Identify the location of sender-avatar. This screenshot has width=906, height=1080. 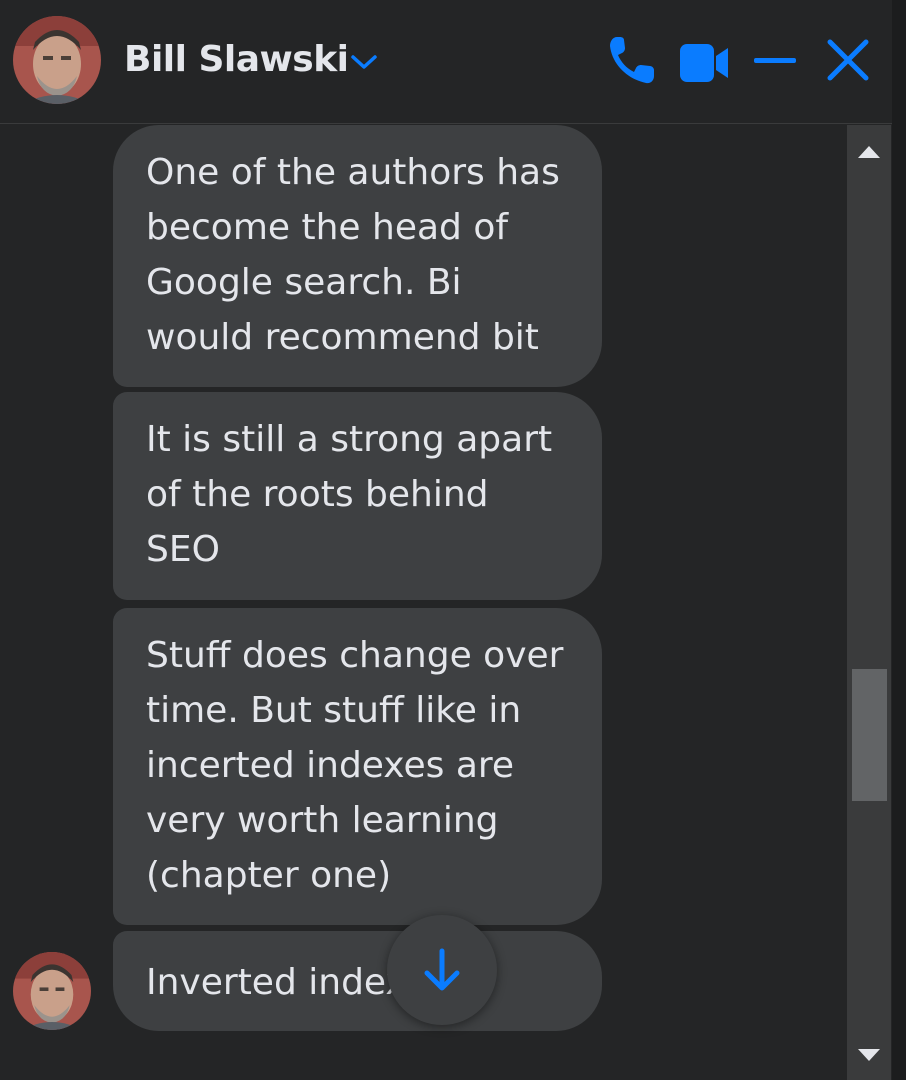
(52, 991).